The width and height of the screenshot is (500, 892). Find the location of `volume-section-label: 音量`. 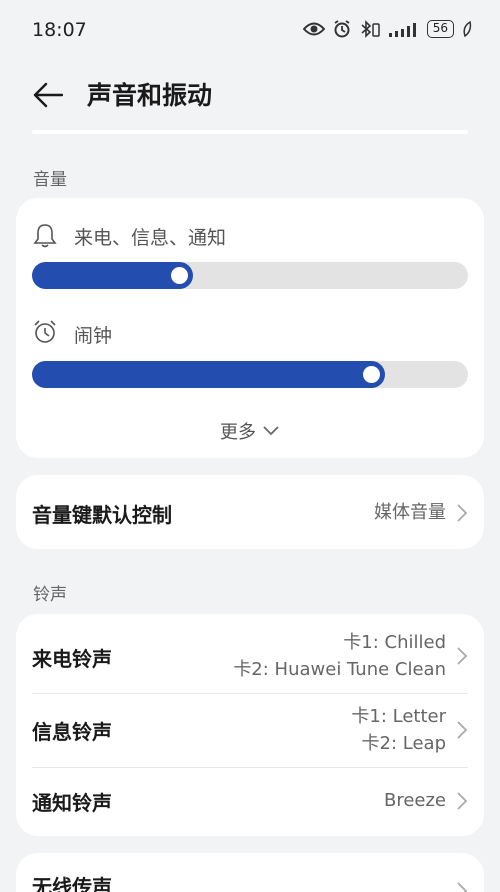

volume-section-label: 音量 is located at coordinates (50, 180).